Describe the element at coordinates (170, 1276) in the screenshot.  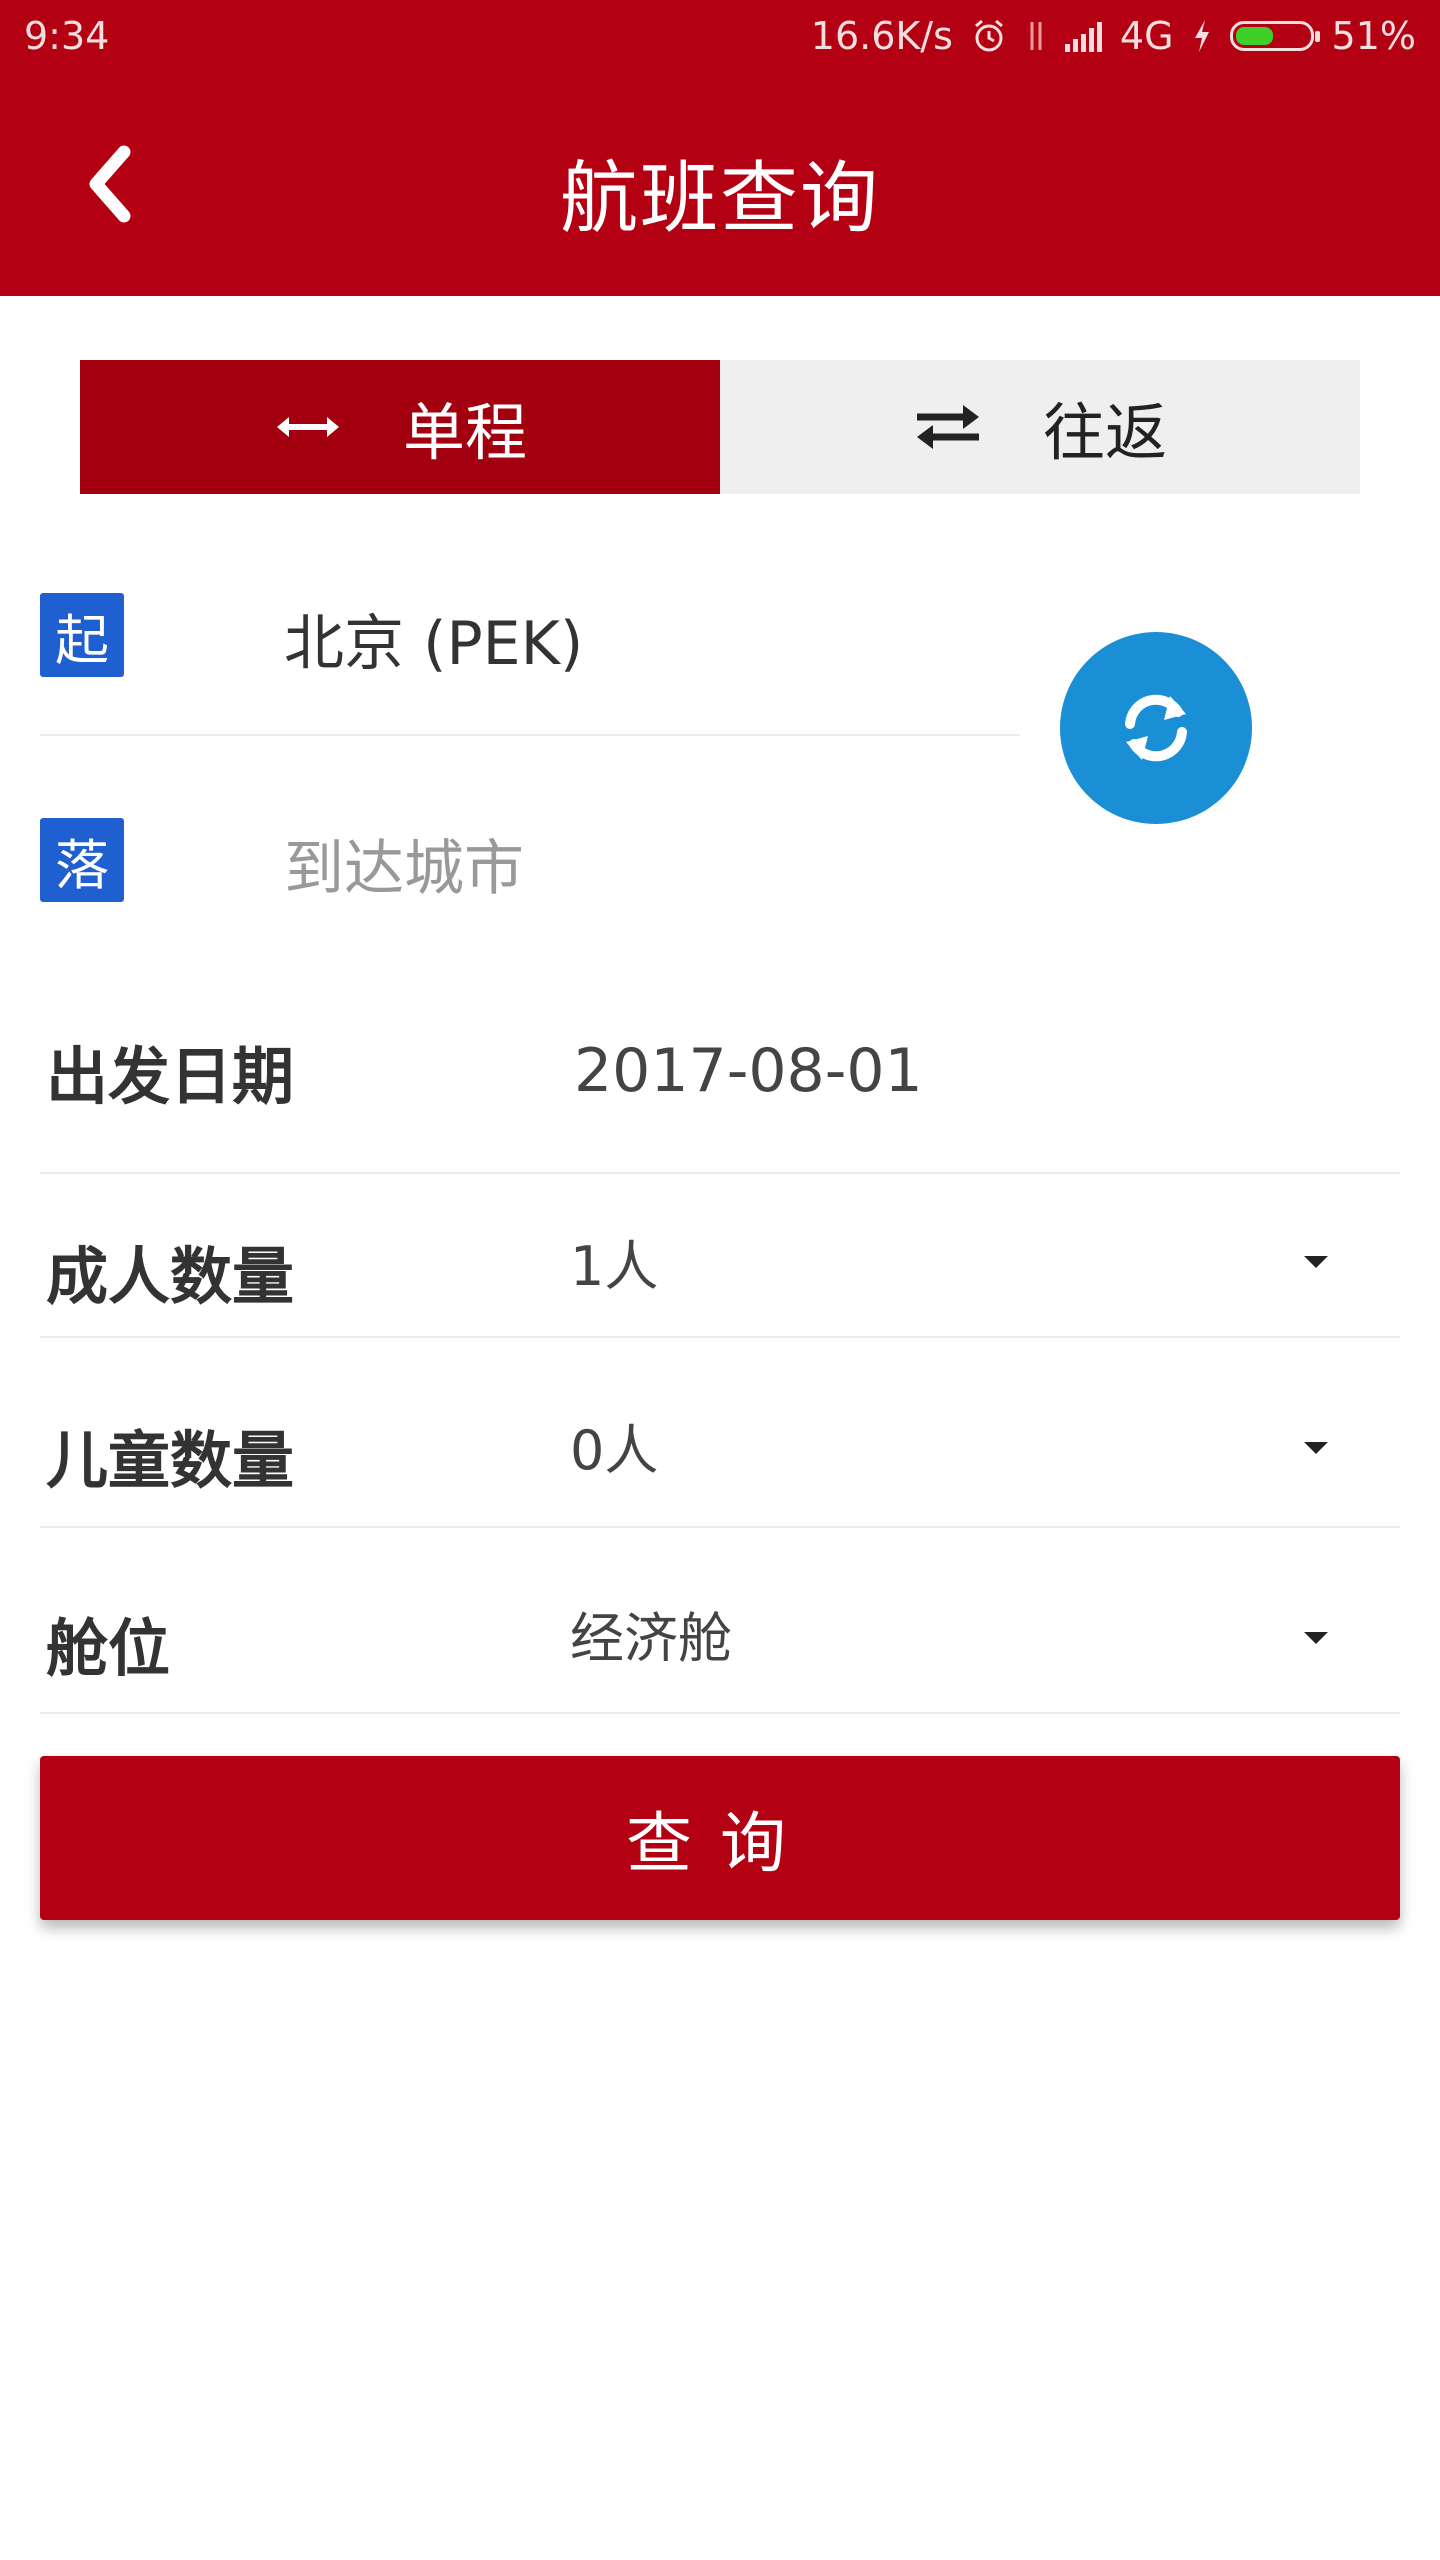
I see `adults-label: 成人数量` at that location.